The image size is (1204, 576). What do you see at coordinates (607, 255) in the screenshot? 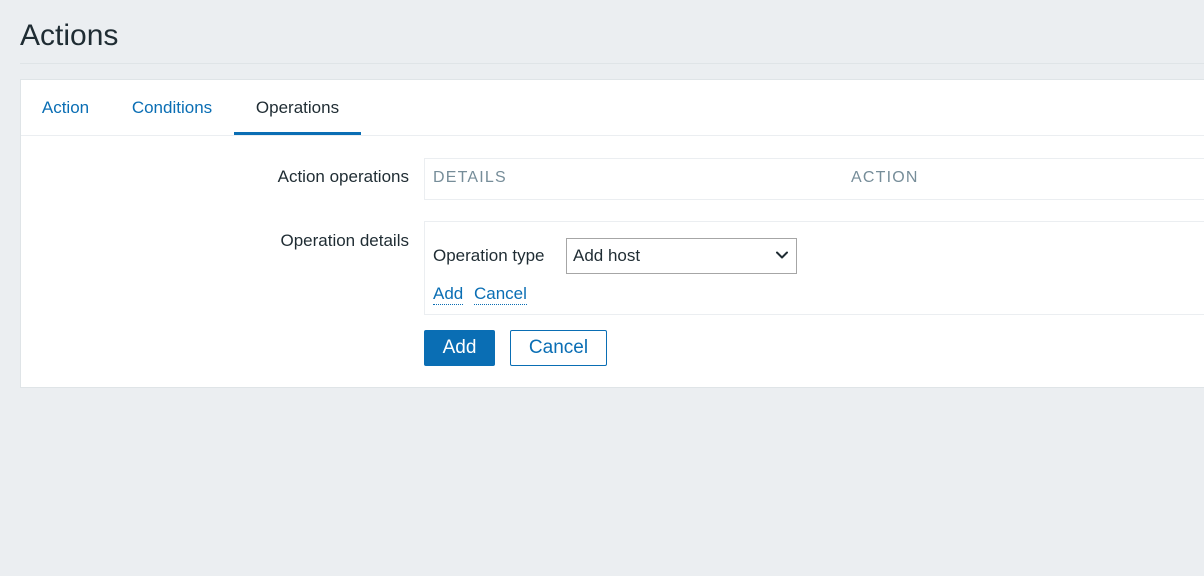
I see `operation-type-value: Add host` at bounding box center [607, 255].